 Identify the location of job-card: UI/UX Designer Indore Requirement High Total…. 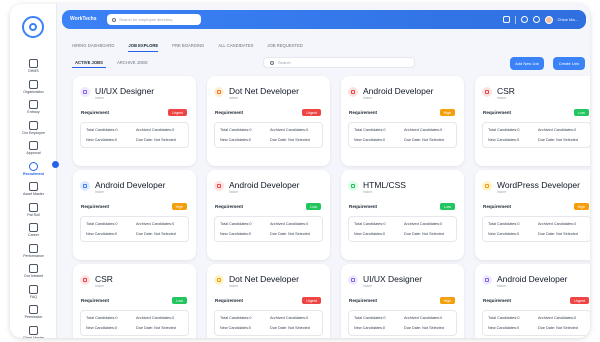
(402, 301).